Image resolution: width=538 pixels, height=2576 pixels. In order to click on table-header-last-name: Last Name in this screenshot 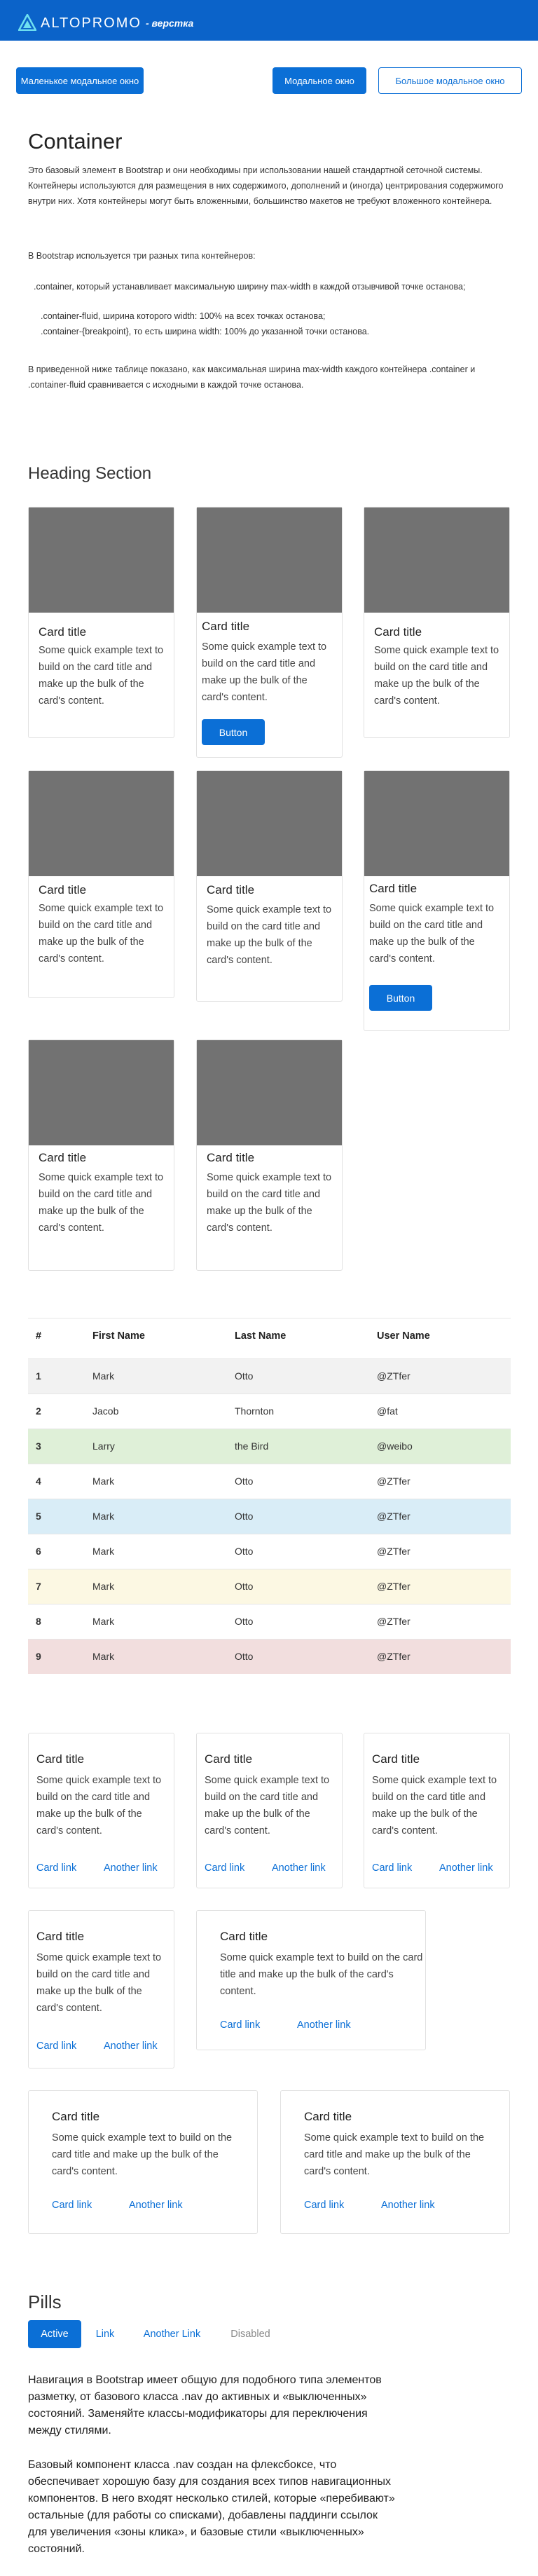, I will do `click(261, 1336)`.